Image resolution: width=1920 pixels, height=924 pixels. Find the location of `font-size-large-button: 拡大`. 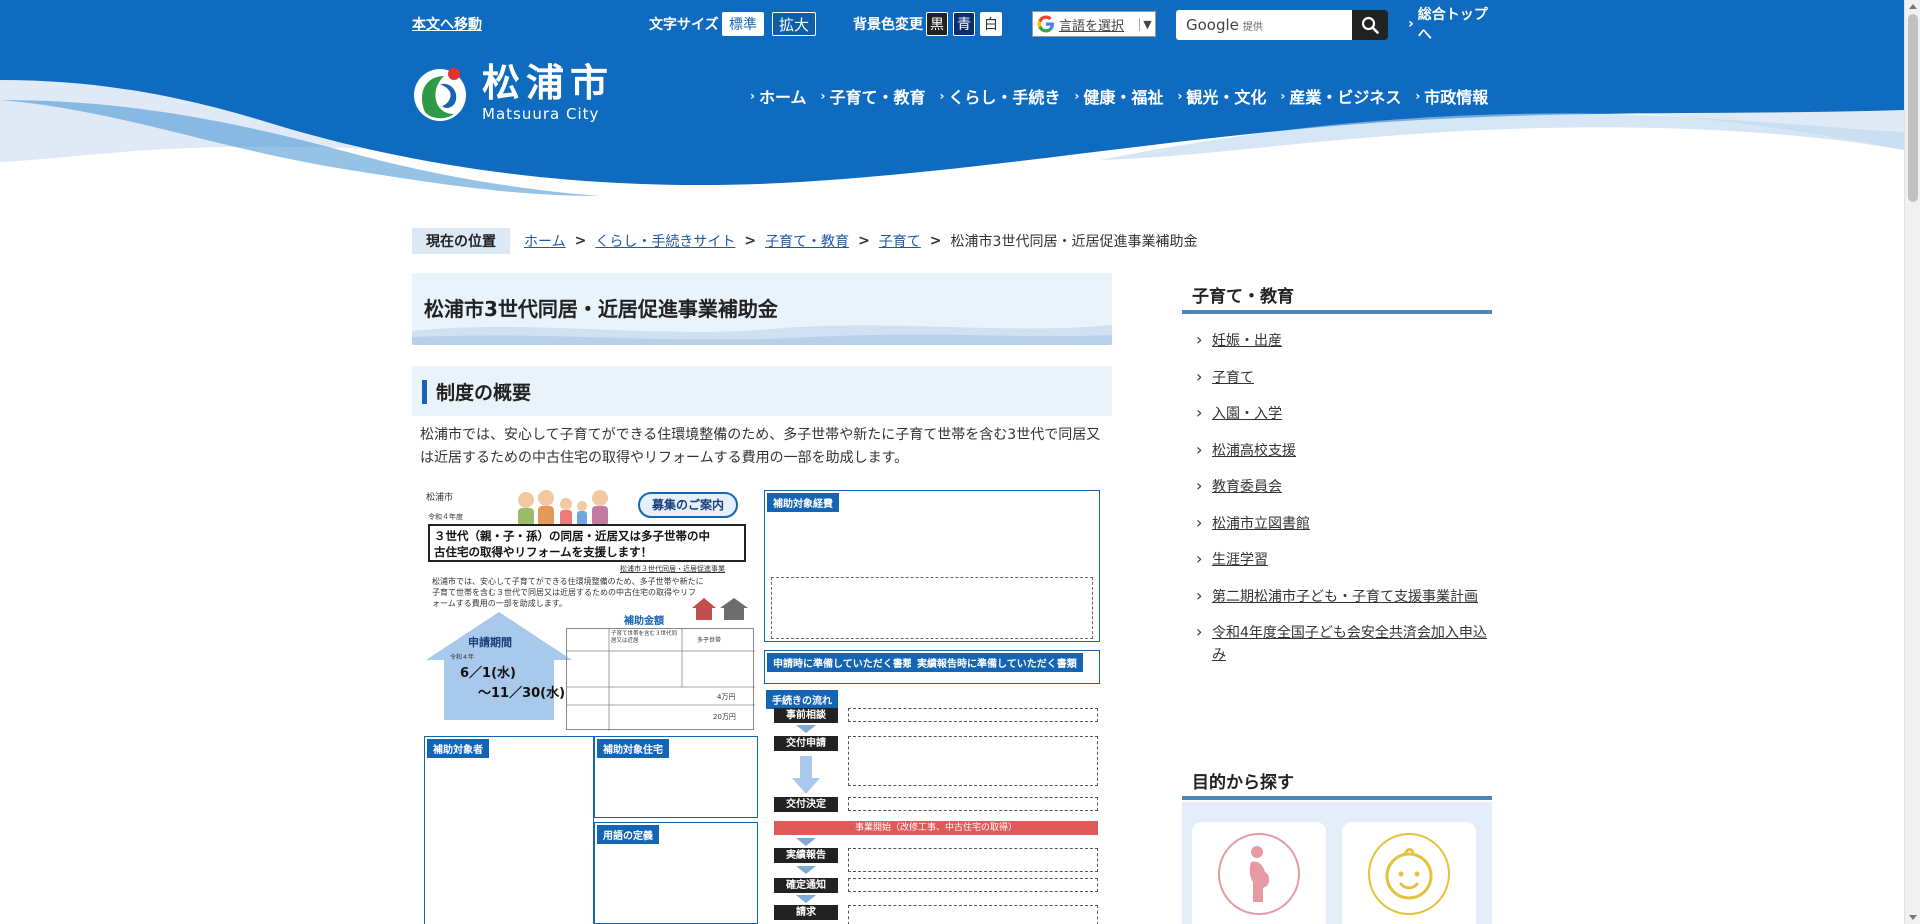

font-size-large-button: 拡大 is located at coordinates (794, 24).